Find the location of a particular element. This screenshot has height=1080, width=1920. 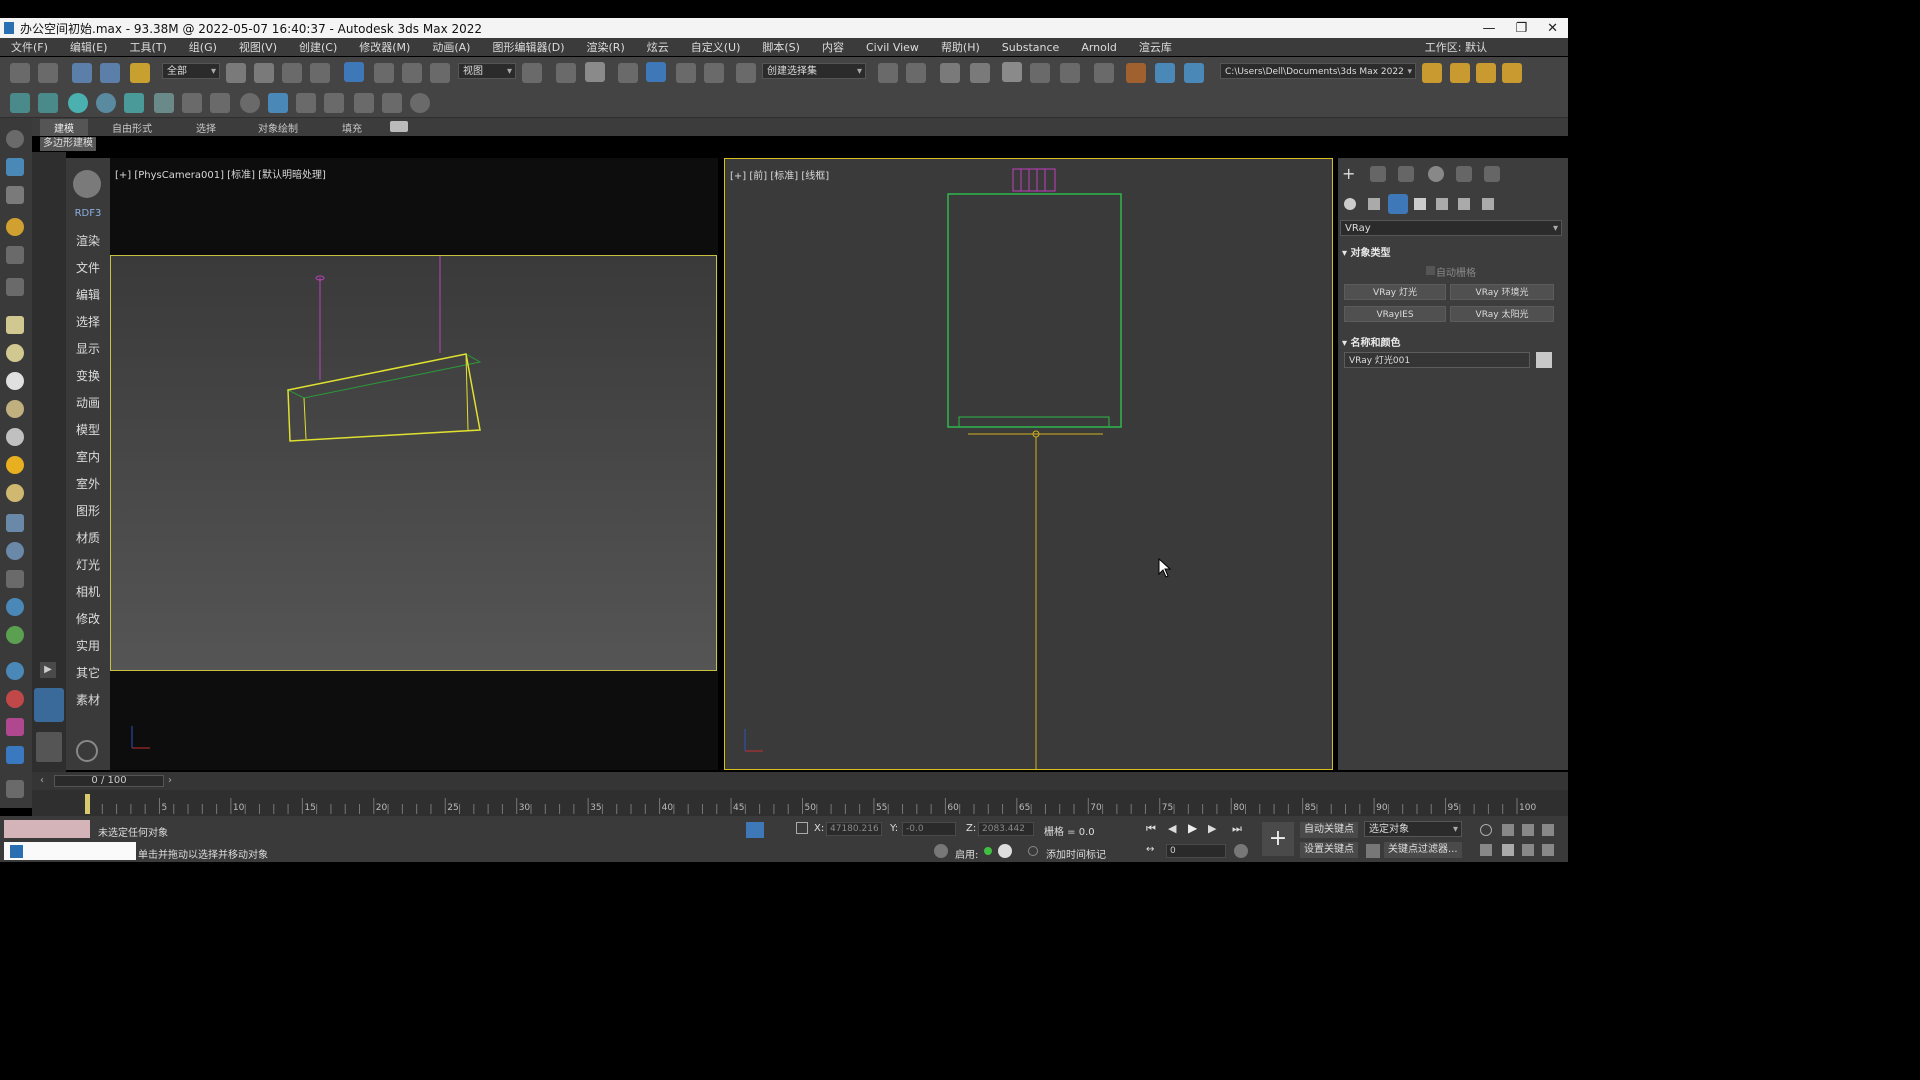

isolate-selection-icon is located at coordinates (755, 830).